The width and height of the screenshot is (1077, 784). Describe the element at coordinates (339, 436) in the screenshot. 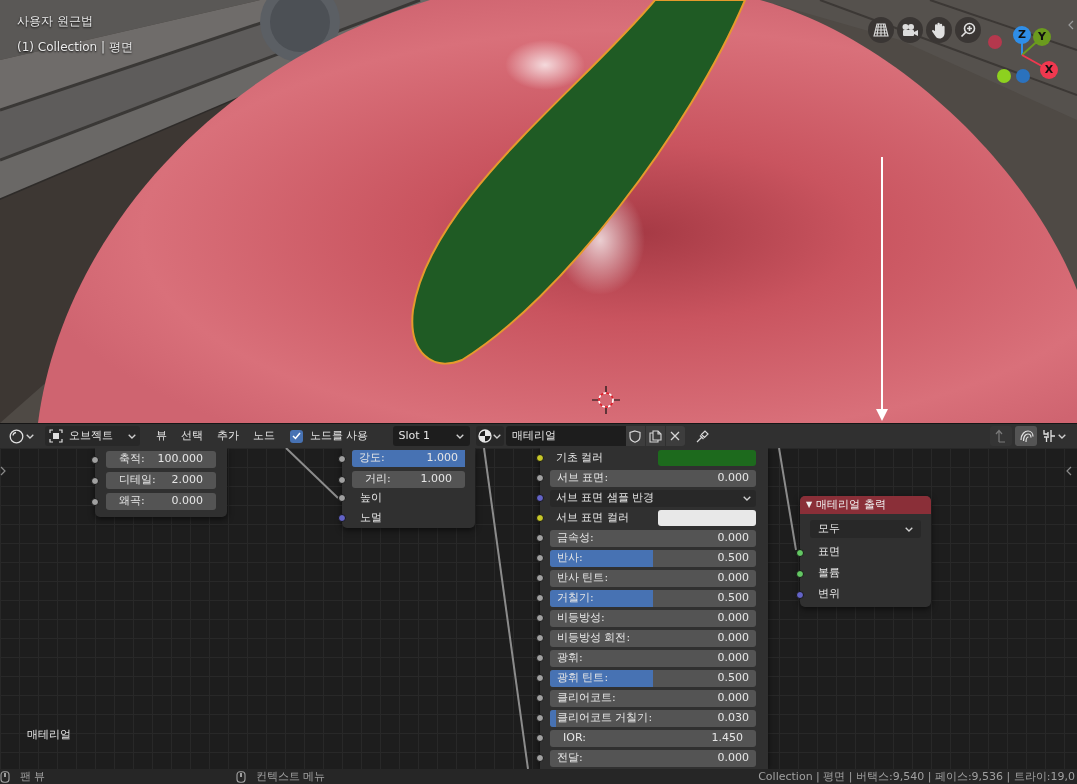

I see `checkbox-label: 노드를 사용` at that location.